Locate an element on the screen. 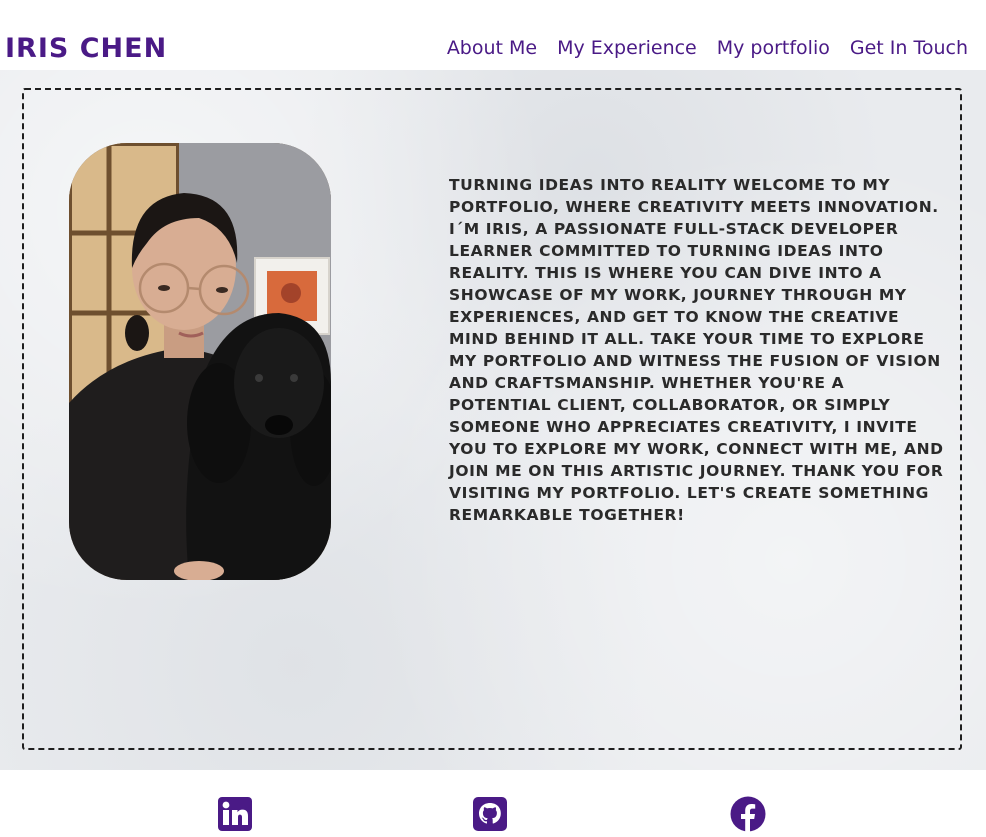 The width and height of the screenshot is (986, 837). linkedin-icon is located at coordinates (235, 814).